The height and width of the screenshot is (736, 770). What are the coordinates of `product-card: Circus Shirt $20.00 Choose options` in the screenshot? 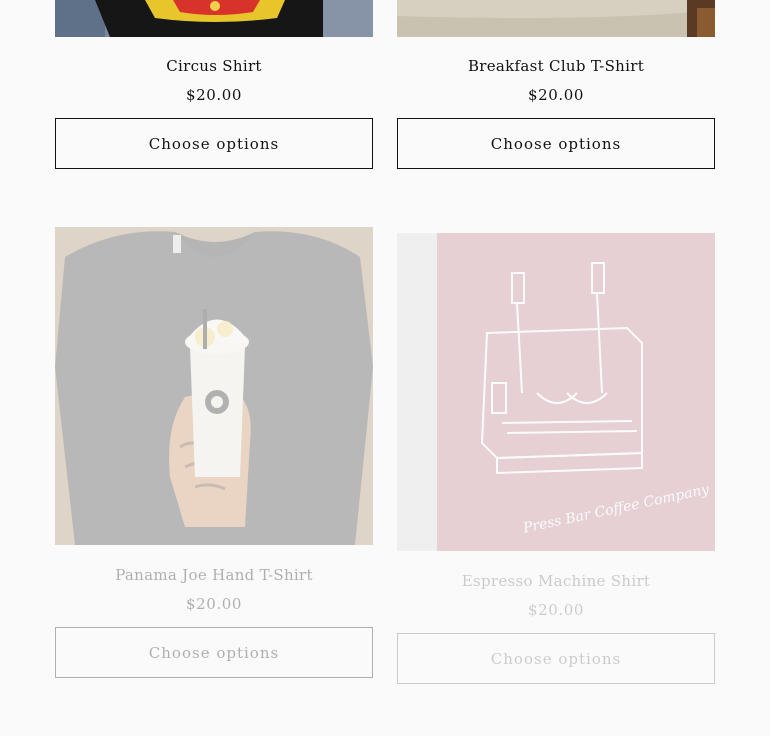 It's located at (214, 84).